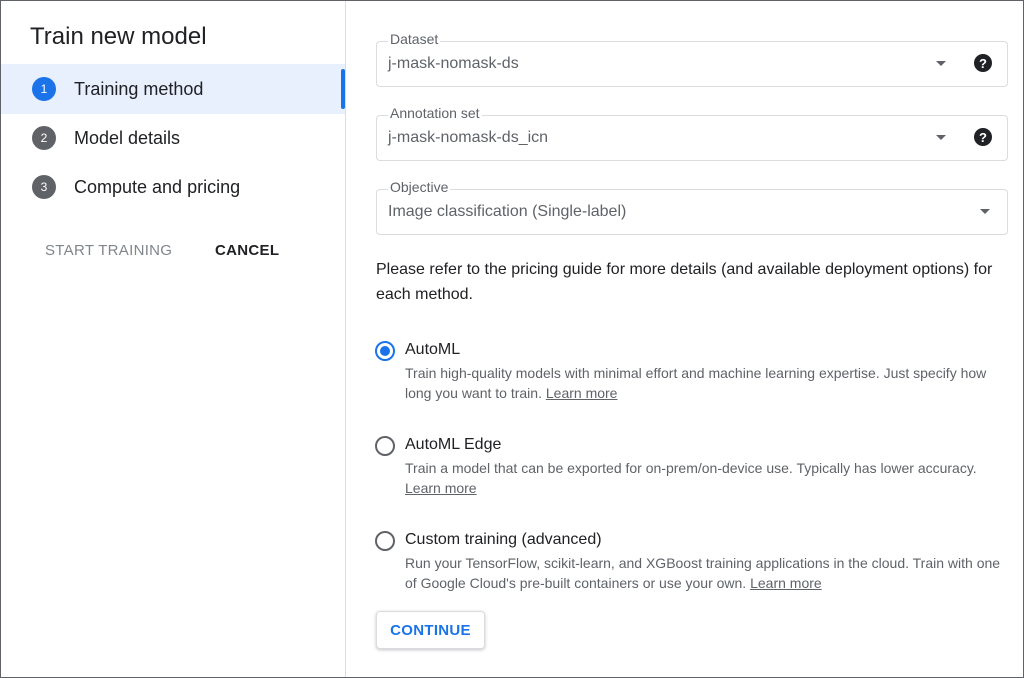 This screenshot has height=678, width=1024. I want to click on objective-label: Objective, so click(419, 187).